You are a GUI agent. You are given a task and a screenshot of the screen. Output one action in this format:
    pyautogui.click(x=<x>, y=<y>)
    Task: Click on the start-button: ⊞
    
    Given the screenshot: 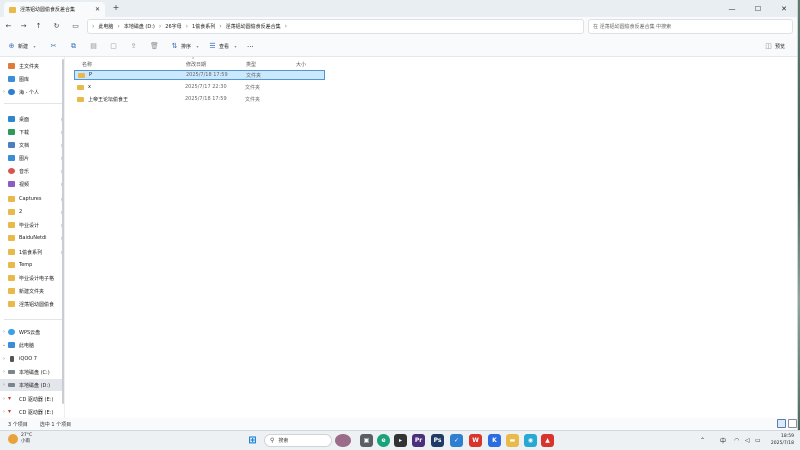 What is the action you would take?
    pyautogui.click(x=252, y=440)
    